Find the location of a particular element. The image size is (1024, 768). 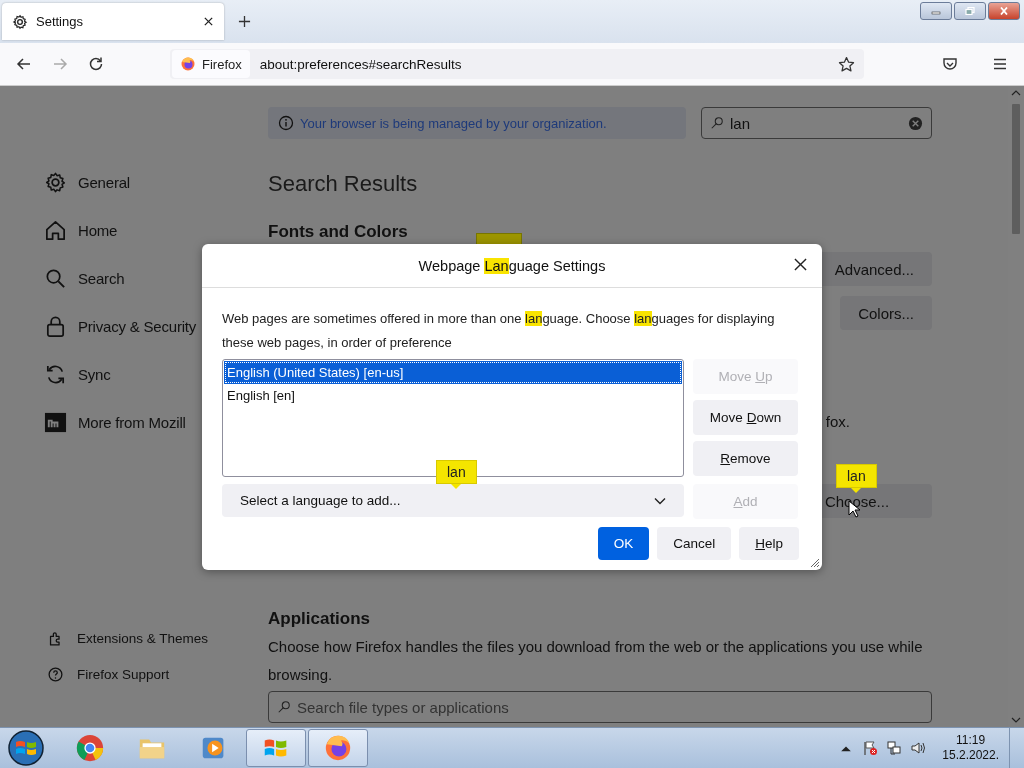

restore-button is located at coordinates (970, 11).